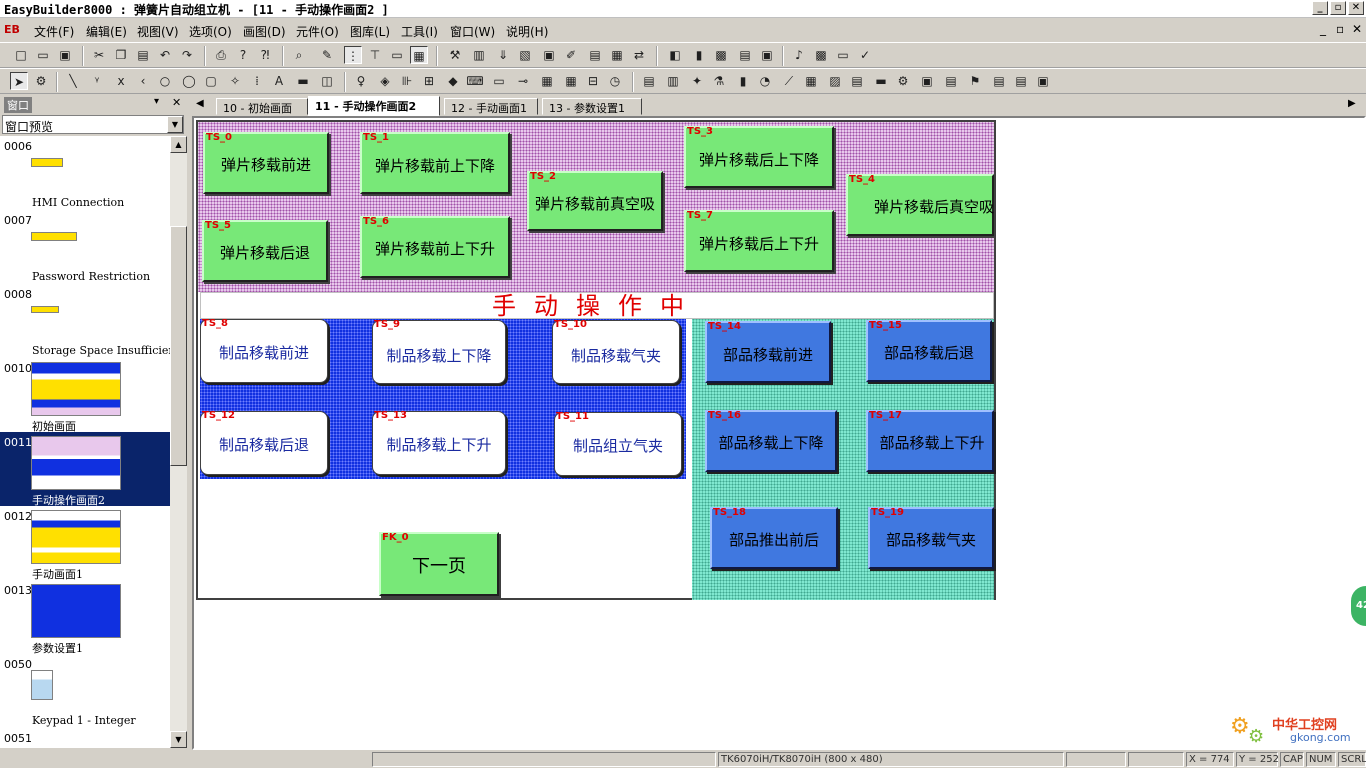 Image resolution: width=1366 pixels, height=768 pixels. Describe the element at coordinates (178, 144) in the screenshot. I see `scroll-up-icon: ▲` at that location.